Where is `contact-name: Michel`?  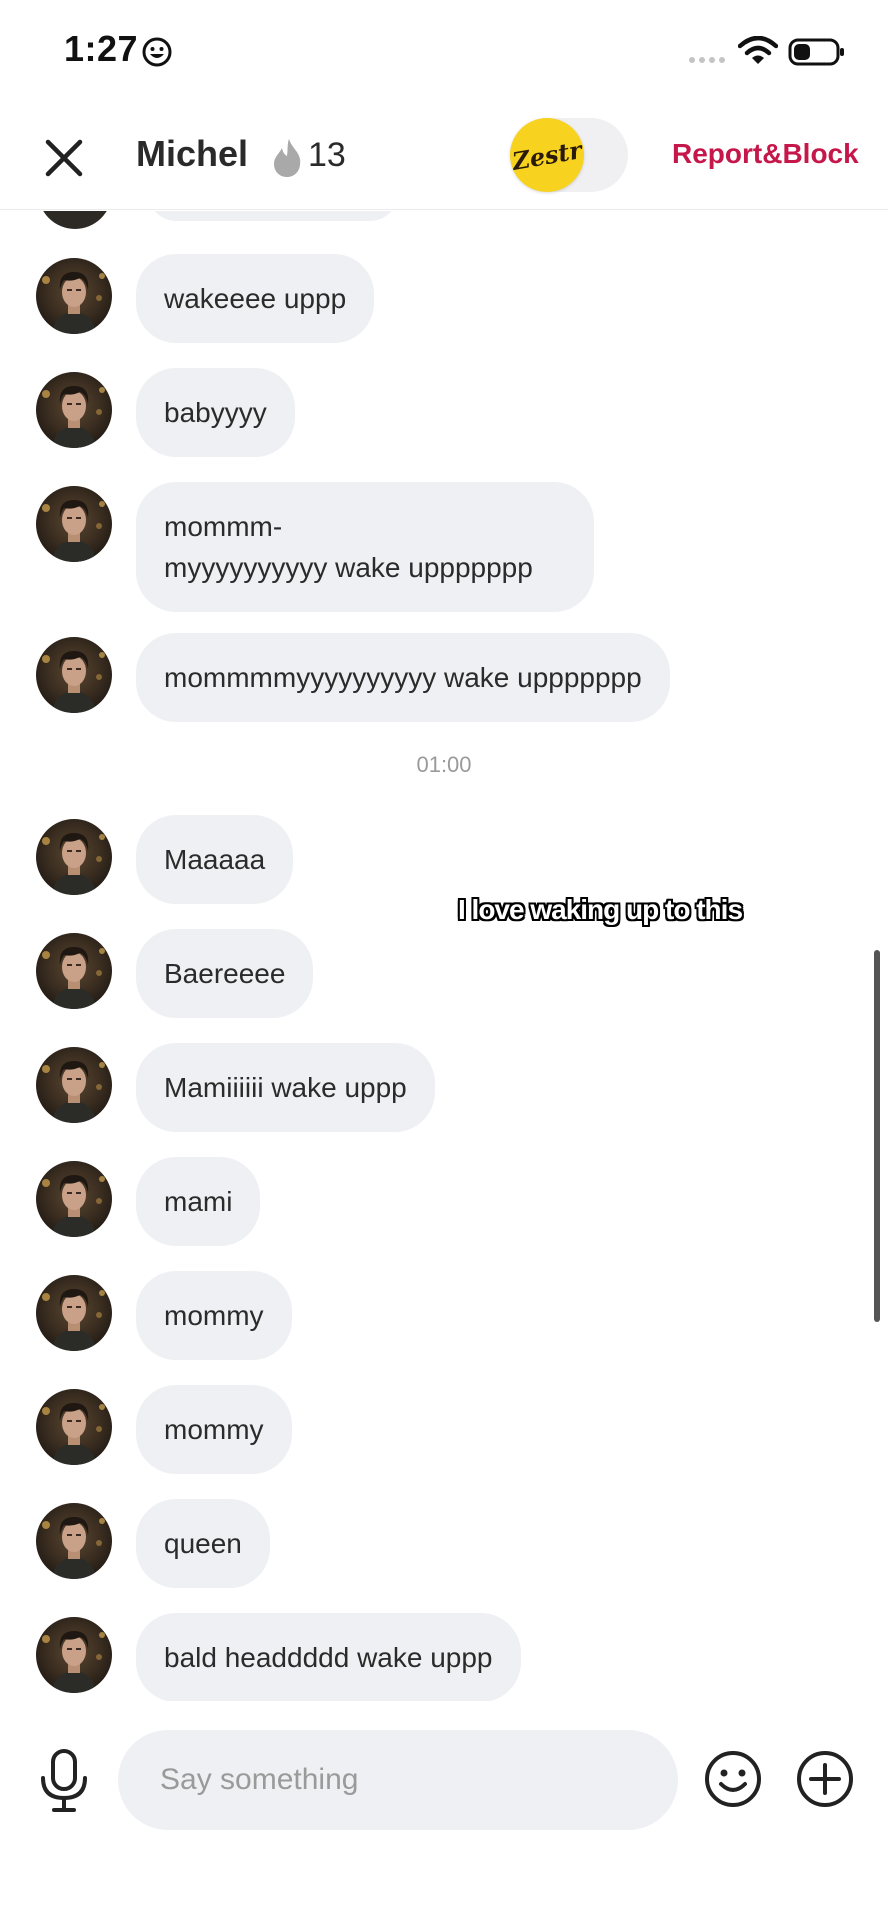
contact-name: Michel is located at coordinates (192, 154).